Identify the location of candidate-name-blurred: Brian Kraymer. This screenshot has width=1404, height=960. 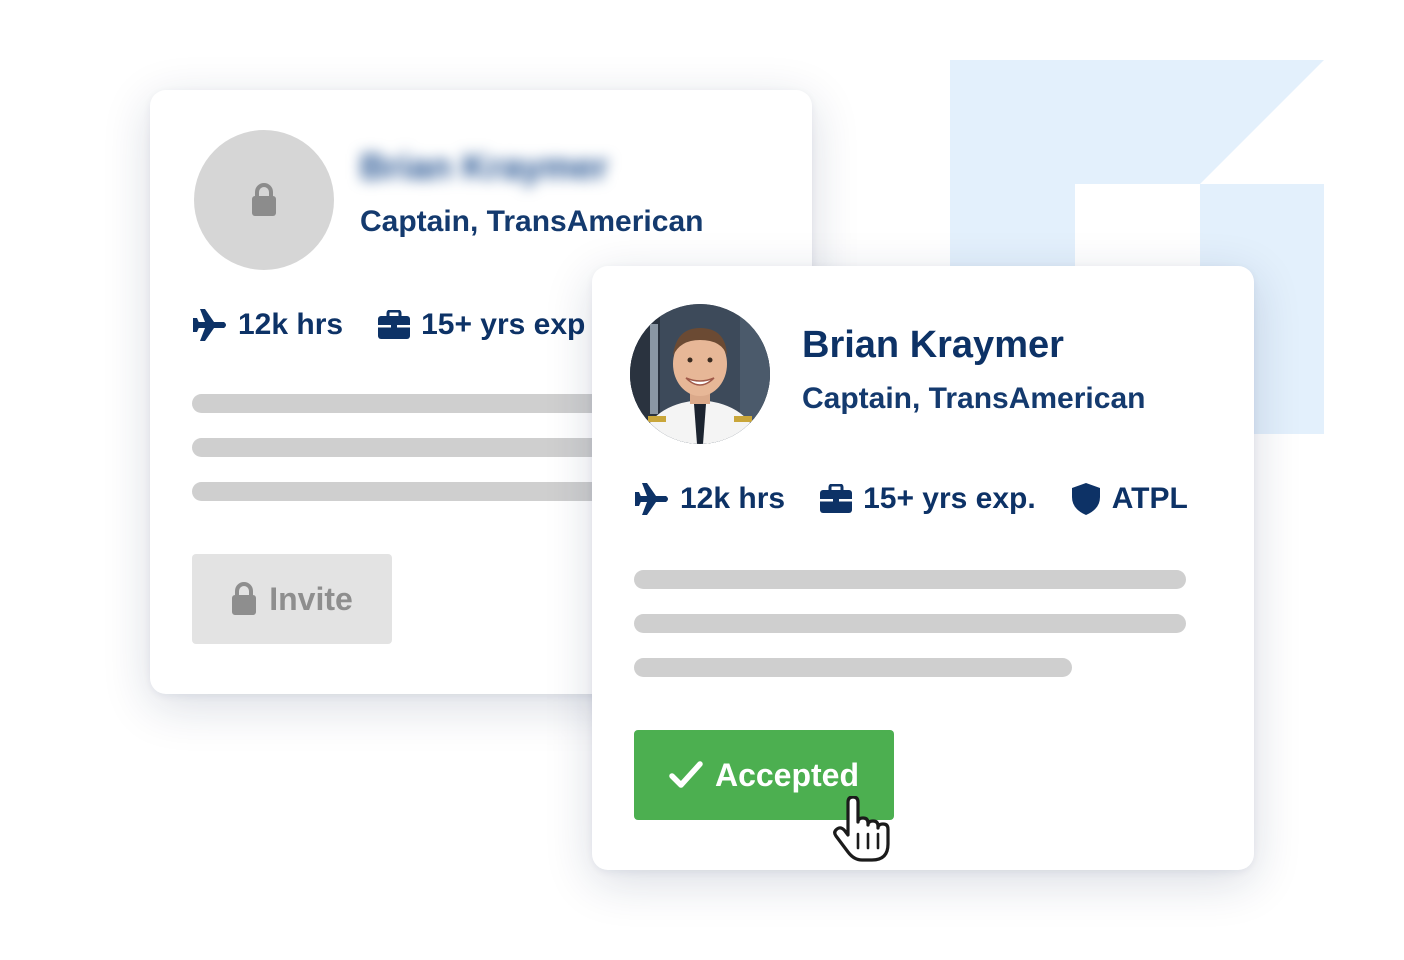
(484, 166).